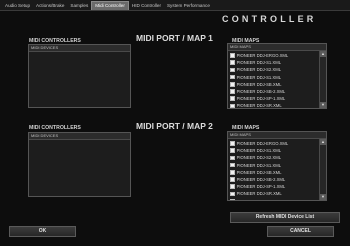  Describe the element at coordinates (322, 169) in the screenshot. I see `scrollbar-2: ▲ ▼` at that location.